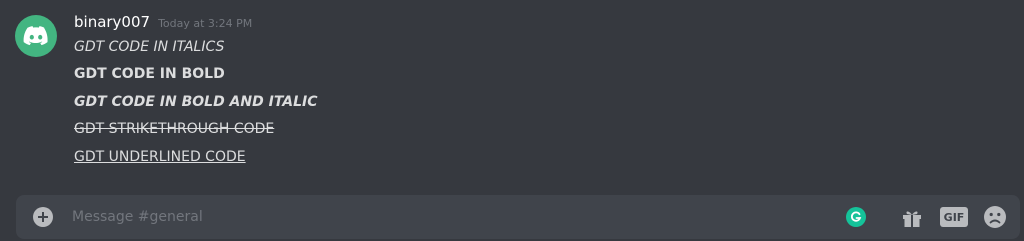  I want to click on gift-icon, so click(912, 219).